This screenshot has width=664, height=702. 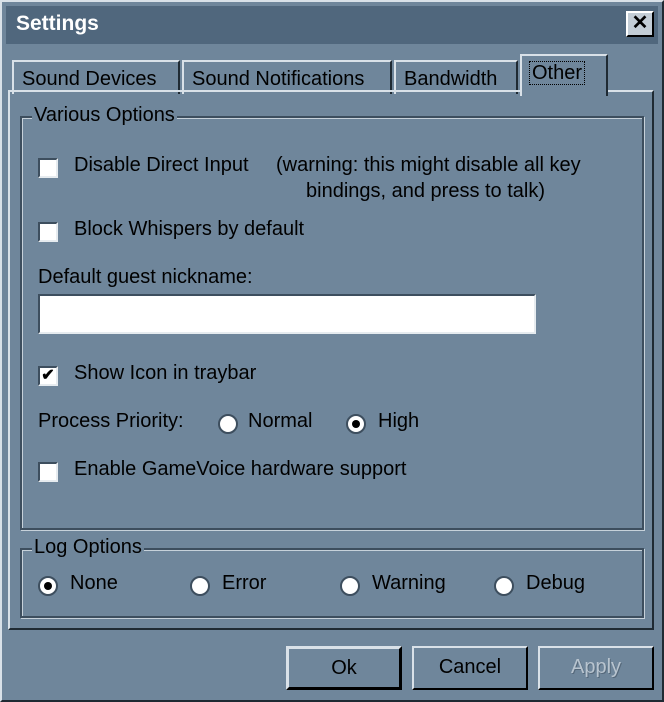 I want to click on tab-sound-devices: Sound Devices, so click(x=96, y=77).